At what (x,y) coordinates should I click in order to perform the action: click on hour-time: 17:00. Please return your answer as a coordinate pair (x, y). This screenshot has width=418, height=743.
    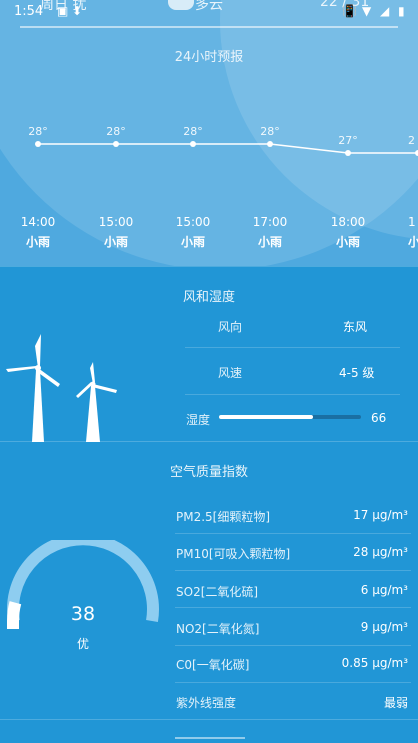
    Looking at the image, I should click on (270, 222).